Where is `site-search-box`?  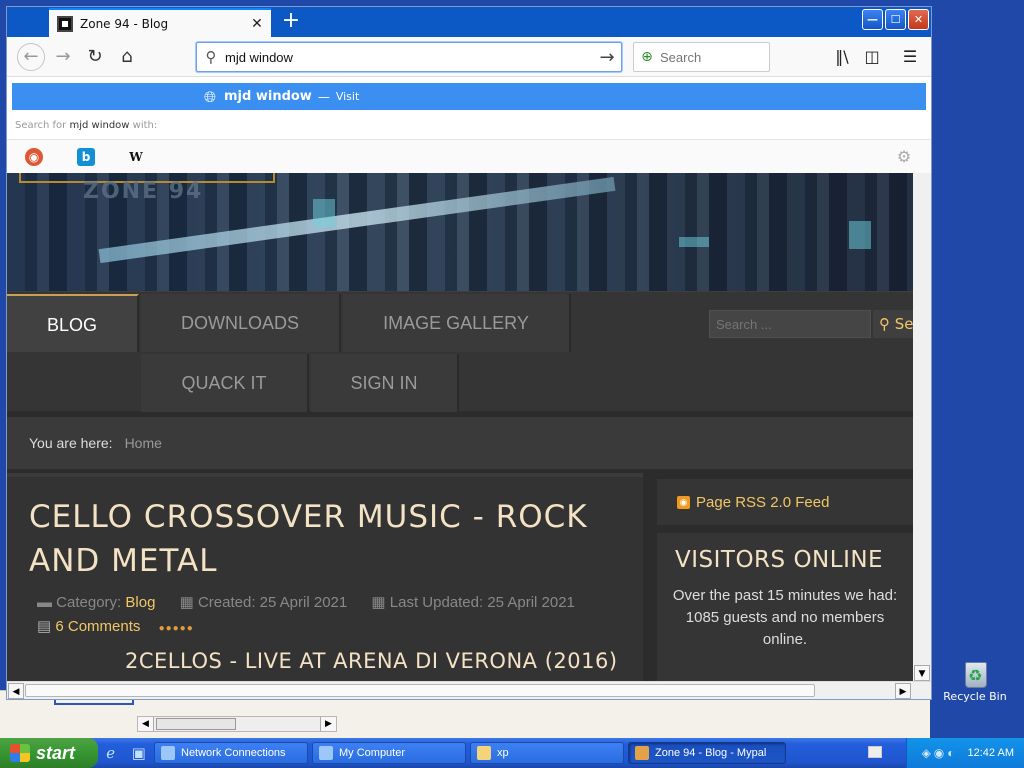 site-search-box is located at coordinates (790, 324).